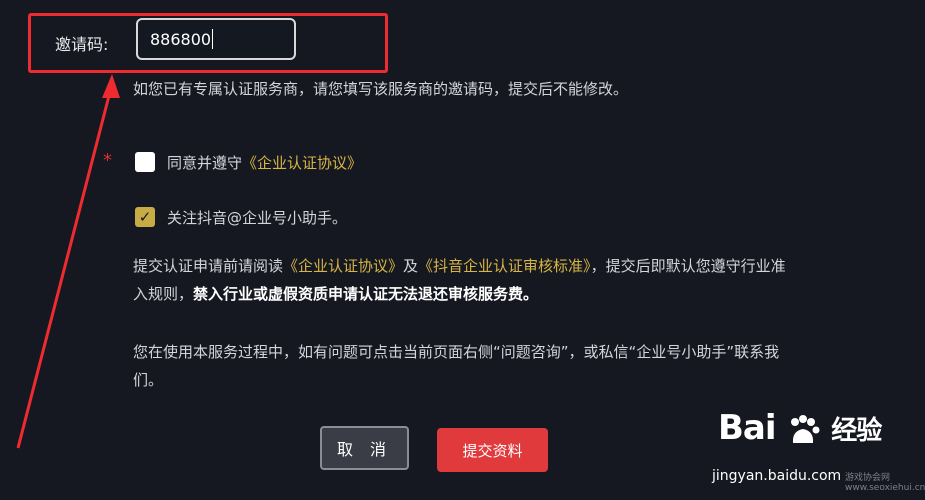  What do you see at coordinates (885, 483) in the screenshot?
I see `watermark-site: 游戏协会网 www.seoxiehui.cn` at bounding box center [885, 483].